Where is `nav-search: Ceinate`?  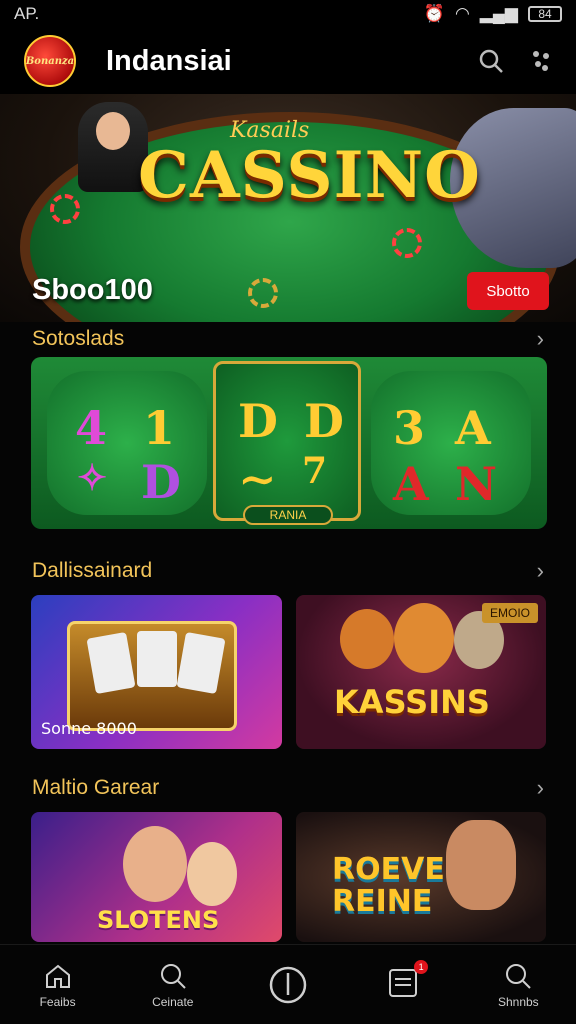
nav-search: Ceinate is located at coordinates (173, 985).